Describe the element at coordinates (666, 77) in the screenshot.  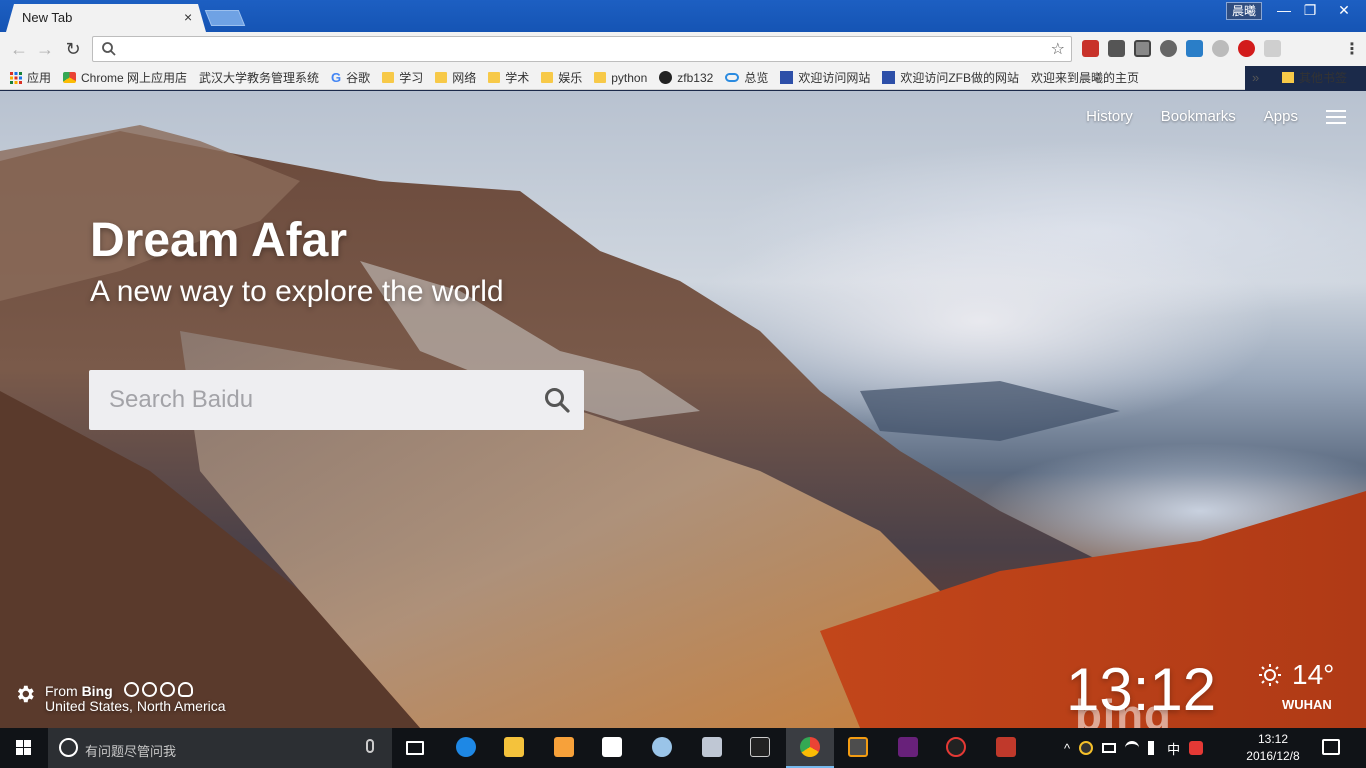
I see `github-icon` at that location.